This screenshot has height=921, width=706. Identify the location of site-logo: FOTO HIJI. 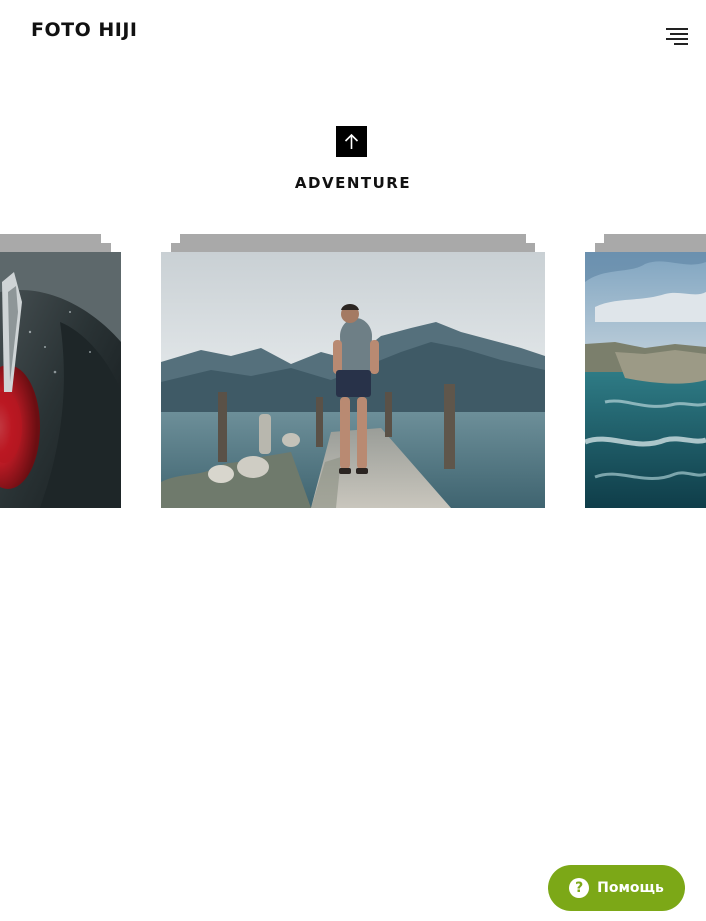
(84, 30).